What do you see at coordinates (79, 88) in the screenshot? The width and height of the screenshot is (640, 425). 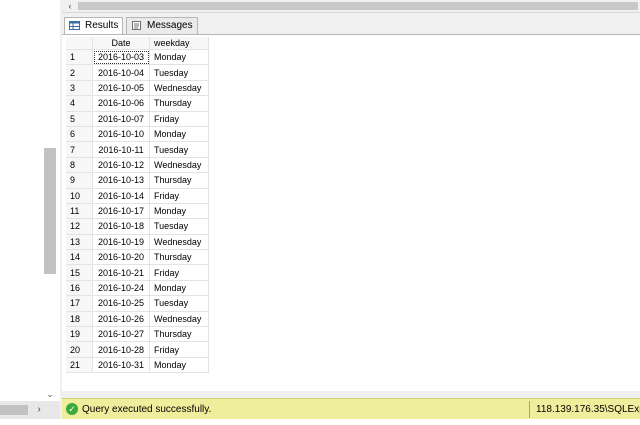 I see `row-number: 3` at bounding box center [79, 88].